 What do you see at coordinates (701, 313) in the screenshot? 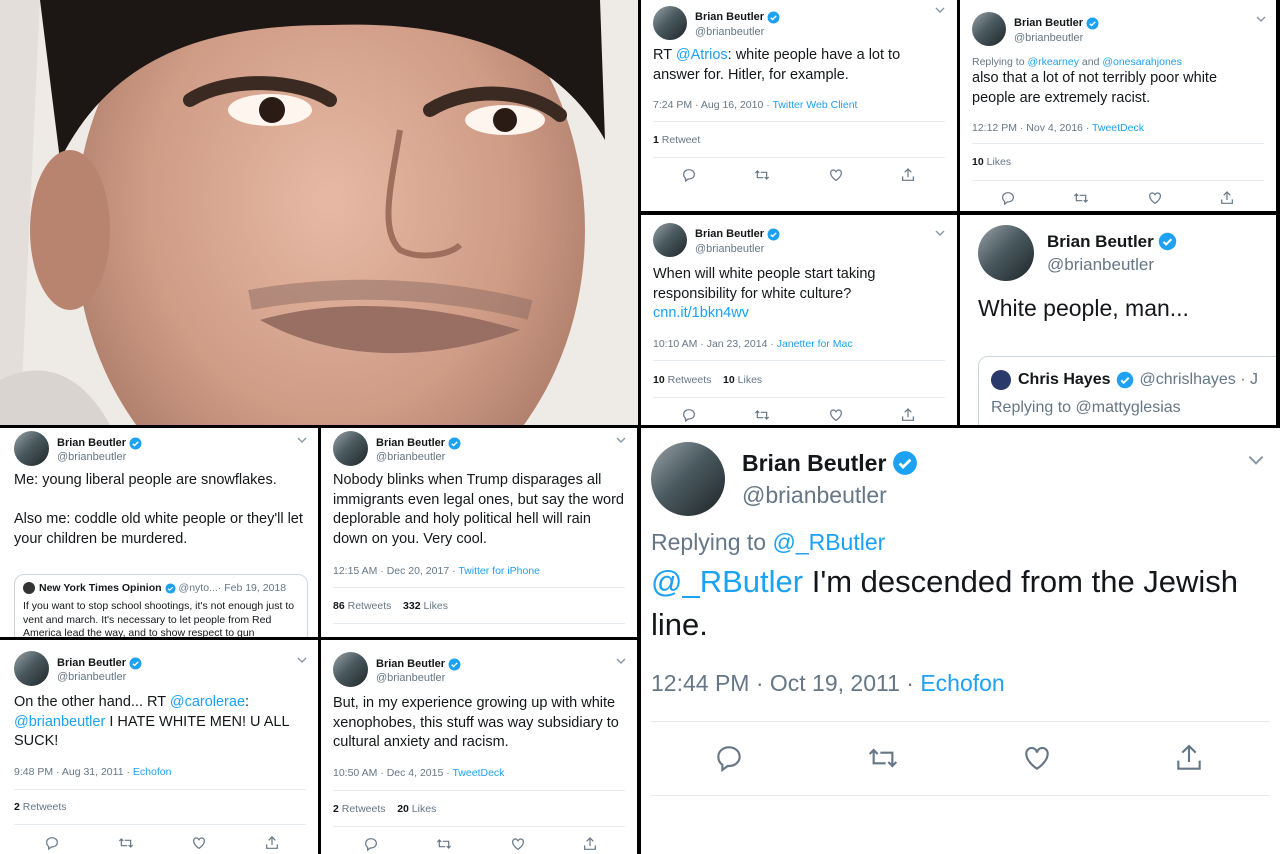
I see `article-link: cnn.it/1bkn4wv` at bounding box center [701, 313].